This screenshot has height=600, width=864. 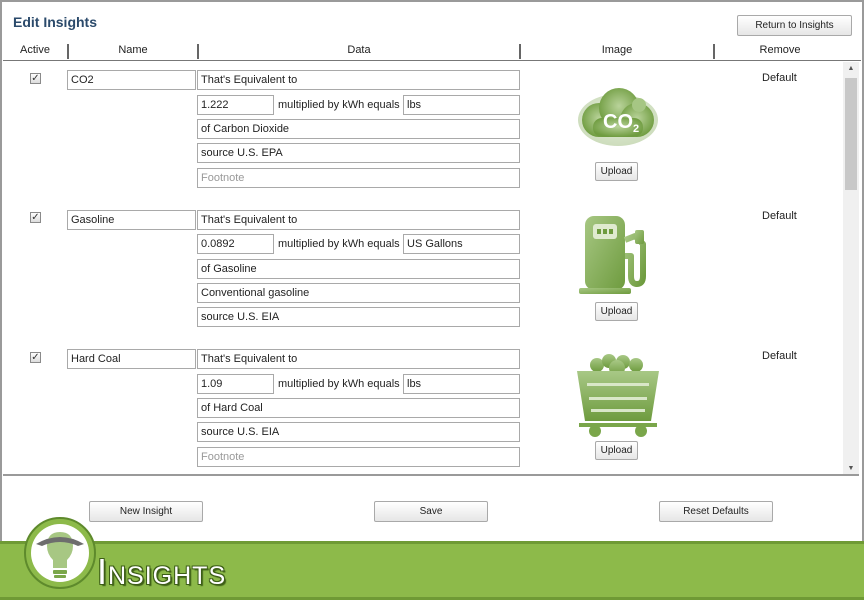 What do you see at coordinates (358, 317) in the screenshot?
I see `footnote-field: source U.S. EIA` at bounding box center [358, 317].